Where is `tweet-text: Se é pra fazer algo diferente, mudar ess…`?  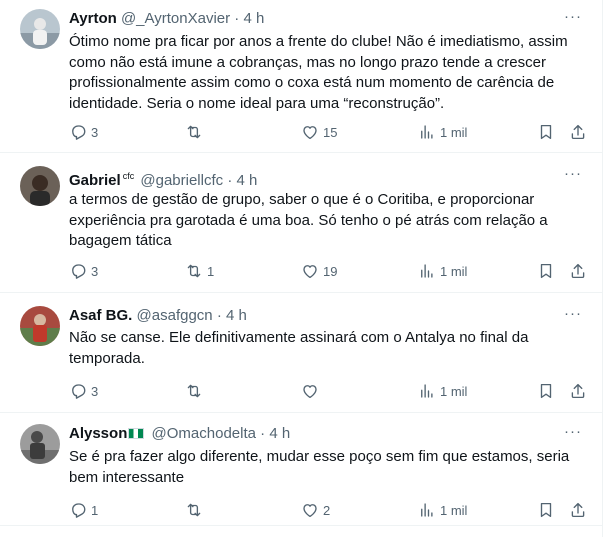 tweet-text: Se é pra fazer algo diferente, mudar ess… is located at coordinates (319, 467).